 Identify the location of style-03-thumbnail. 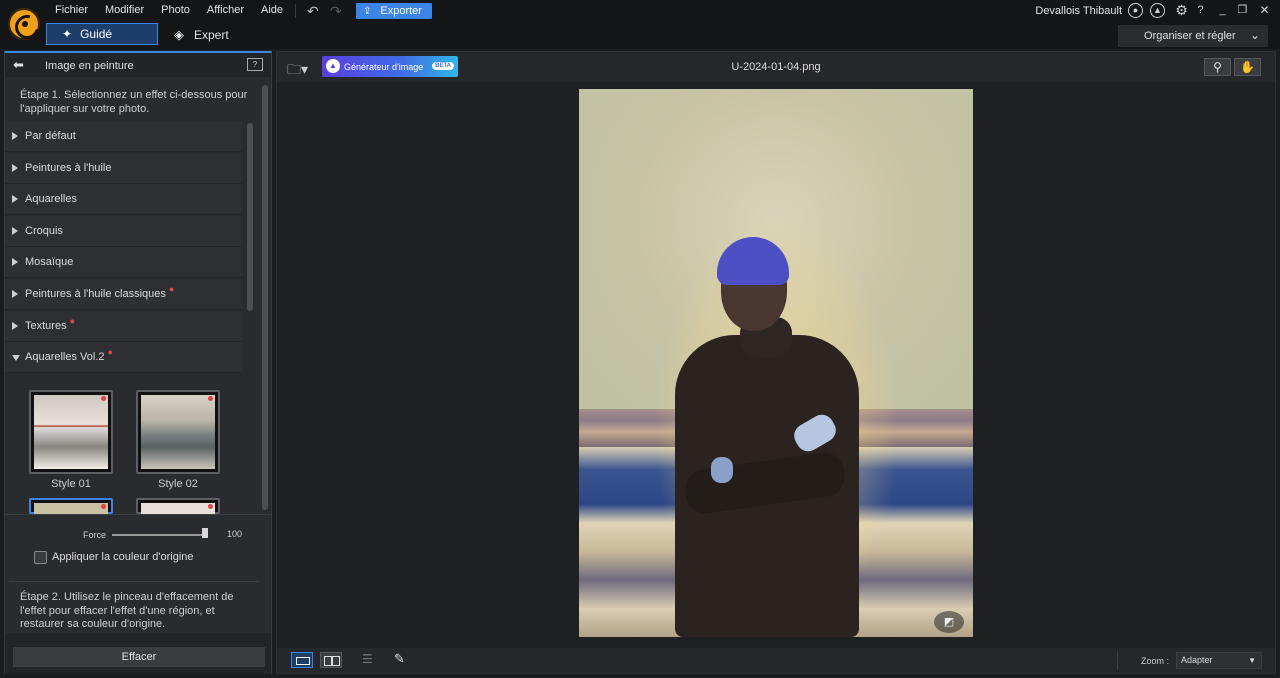
(71, 506).